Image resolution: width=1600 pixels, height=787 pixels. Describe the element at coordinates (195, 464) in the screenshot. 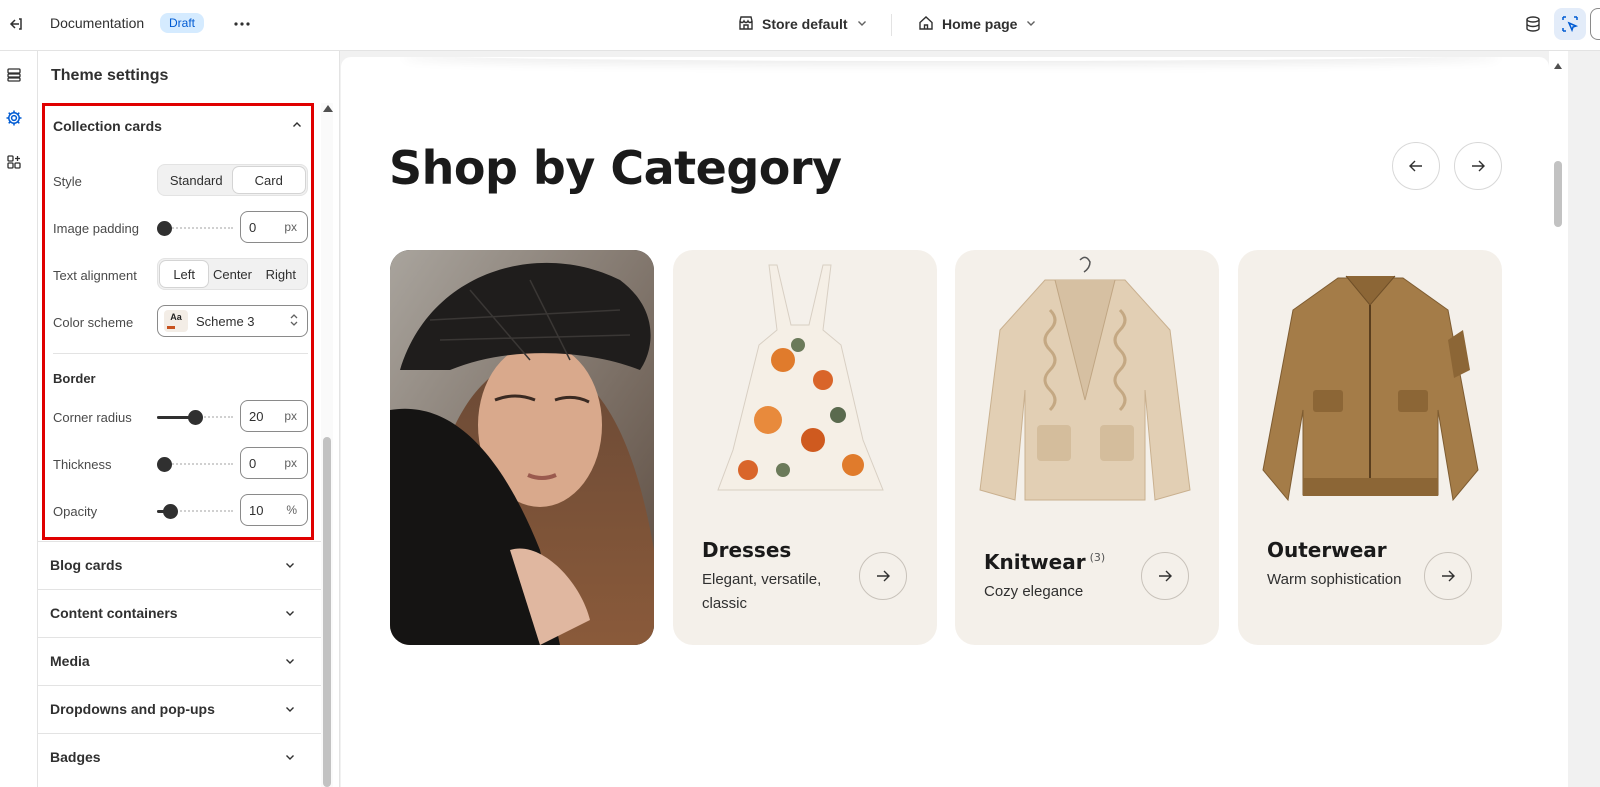

I see `thickness-slider` at that location.